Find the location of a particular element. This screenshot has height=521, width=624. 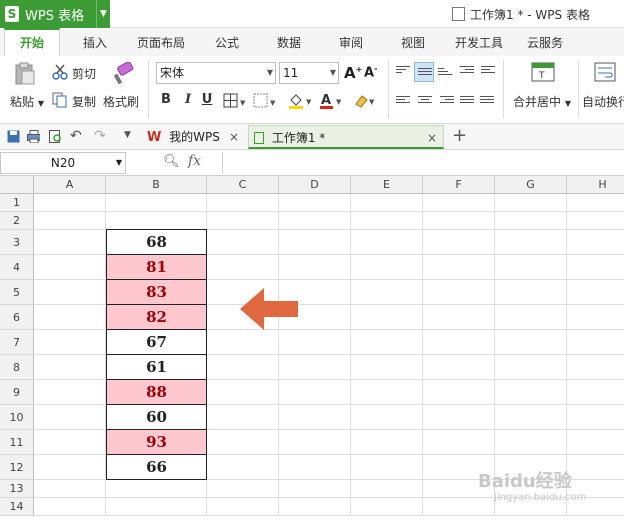

fx-button: fx is located at coordinates (194, 161).